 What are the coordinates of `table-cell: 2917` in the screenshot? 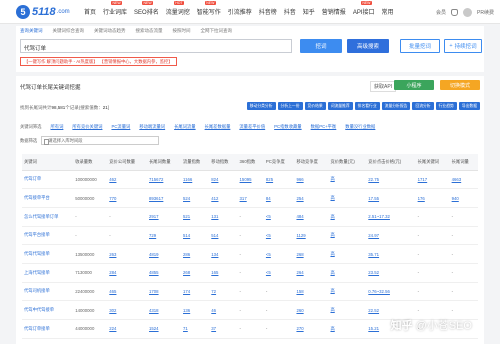 It's located at (164, 217).